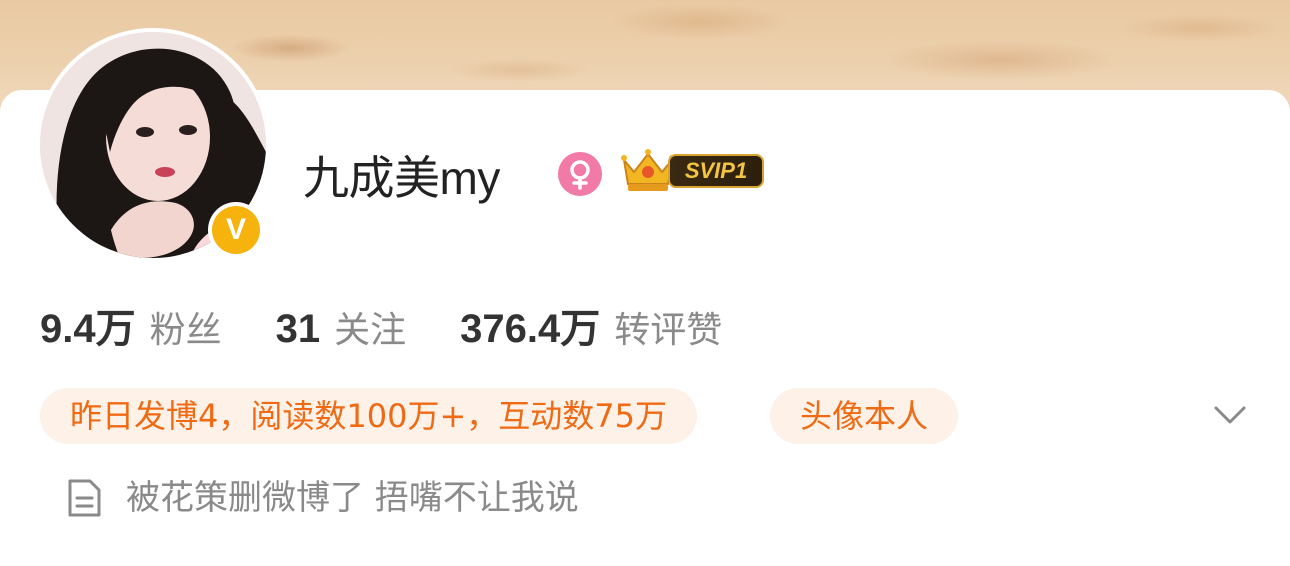 The height and width of the screenshot is (566, 1290). I want to click on stats-row: 9.4万 粉丝 31 关注 376.4万 转评赞, so click(408, 326).